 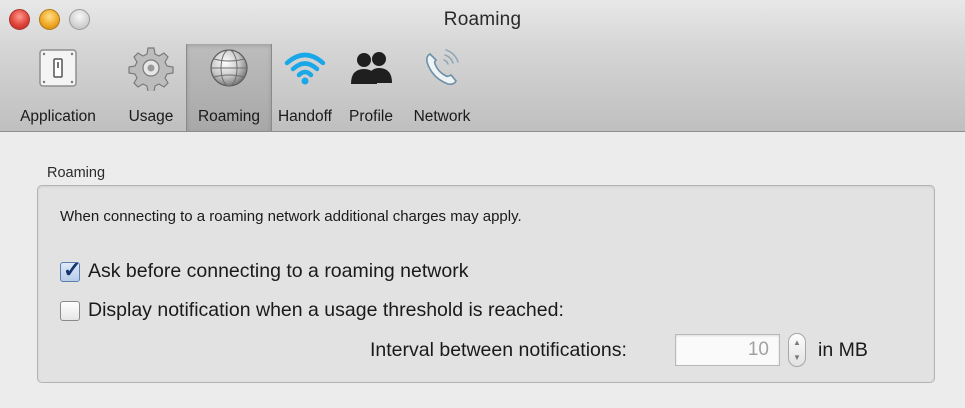 What do you see at coordinates (371, 116) in the screenshot?
I see `tab-profile-label: Profile` at bounding box center [371, 116].